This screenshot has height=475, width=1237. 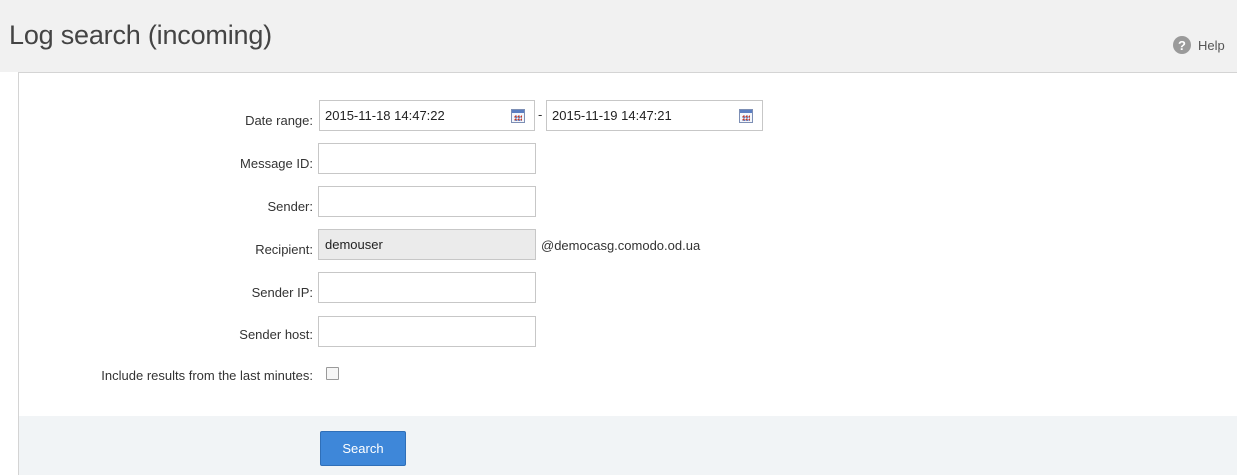 What do you see at coordinates (427, 158) in the screenshot?
I see `message-id-input` at bounding box center [427, 158].